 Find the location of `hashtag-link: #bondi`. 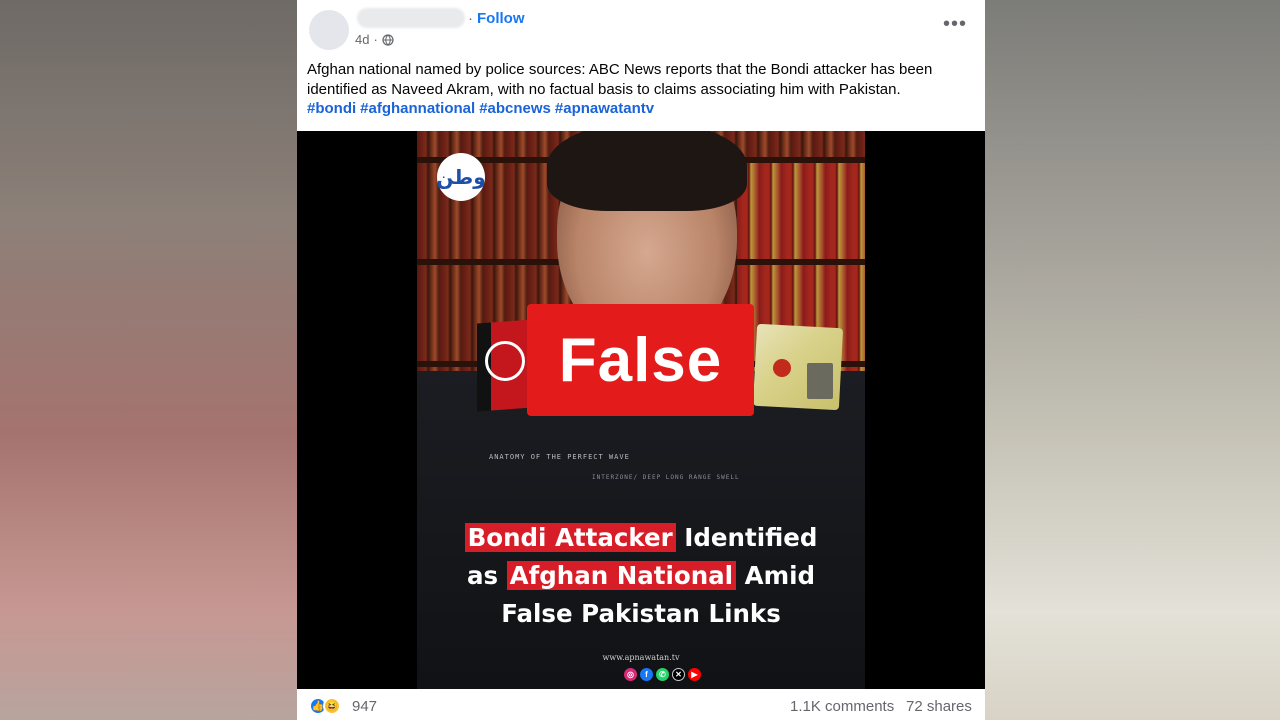

hashtag-link: #bondi is located at coordinates (331, 108).